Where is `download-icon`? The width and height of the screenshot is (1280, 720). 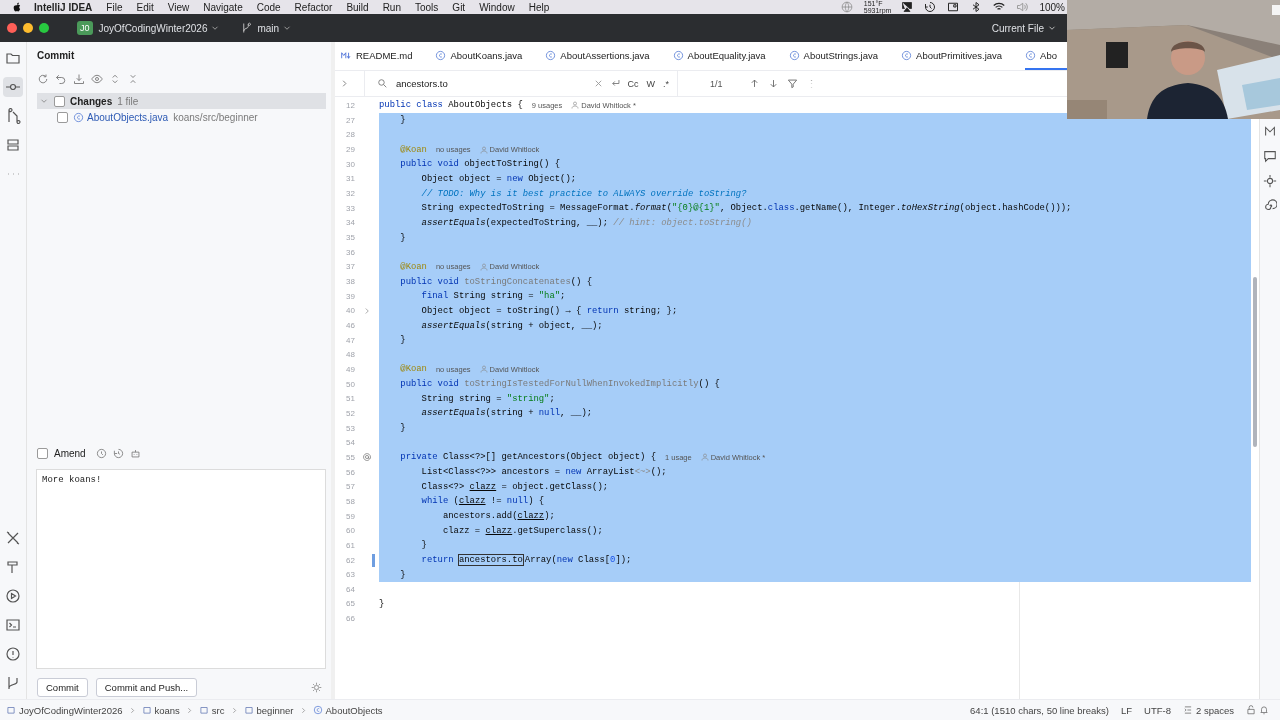
download-icon is located at coordinates (79, 79).